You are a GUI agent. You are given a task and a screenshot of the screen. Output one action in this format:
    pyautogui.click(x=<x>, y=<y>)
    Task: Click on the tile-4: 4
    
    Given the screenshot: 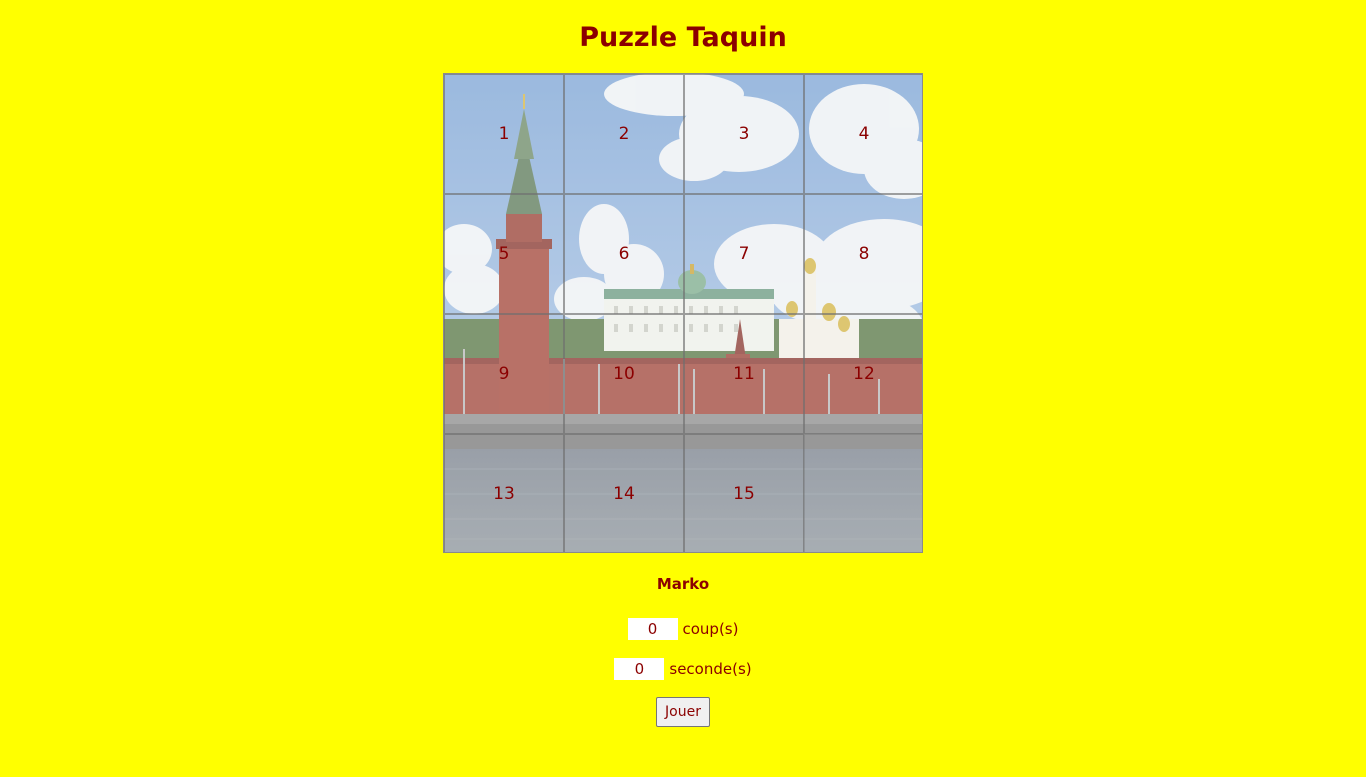 What is the action you would take?
    pyautogui.click(x=863, y=134)
    